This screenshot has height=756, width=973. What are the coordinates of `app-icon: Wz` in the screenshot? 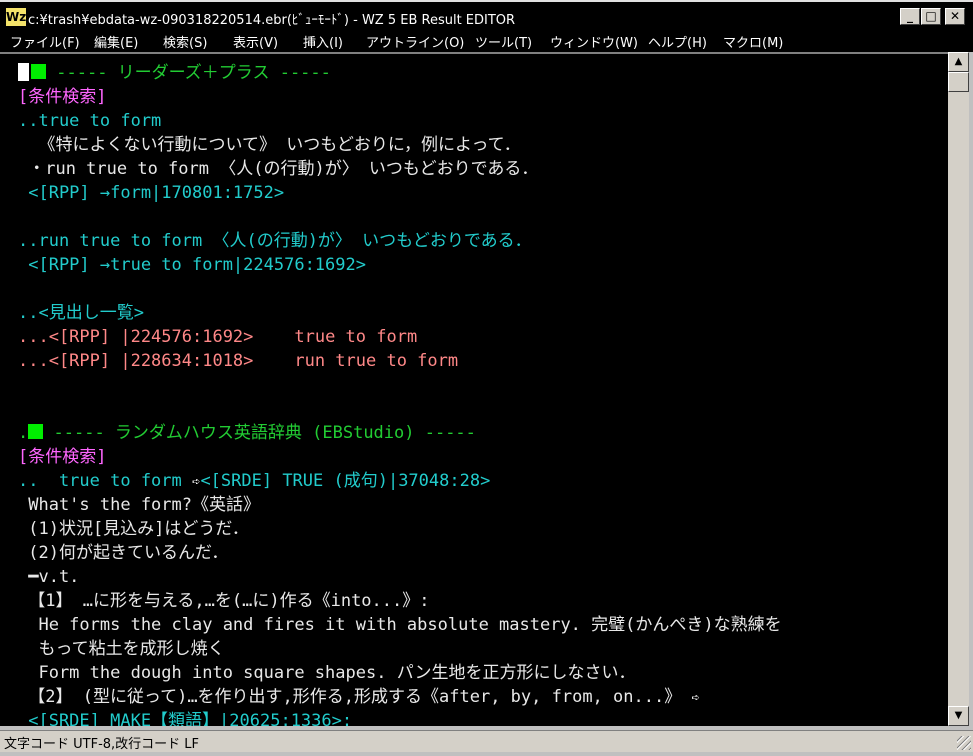 It's located at (16, 17).